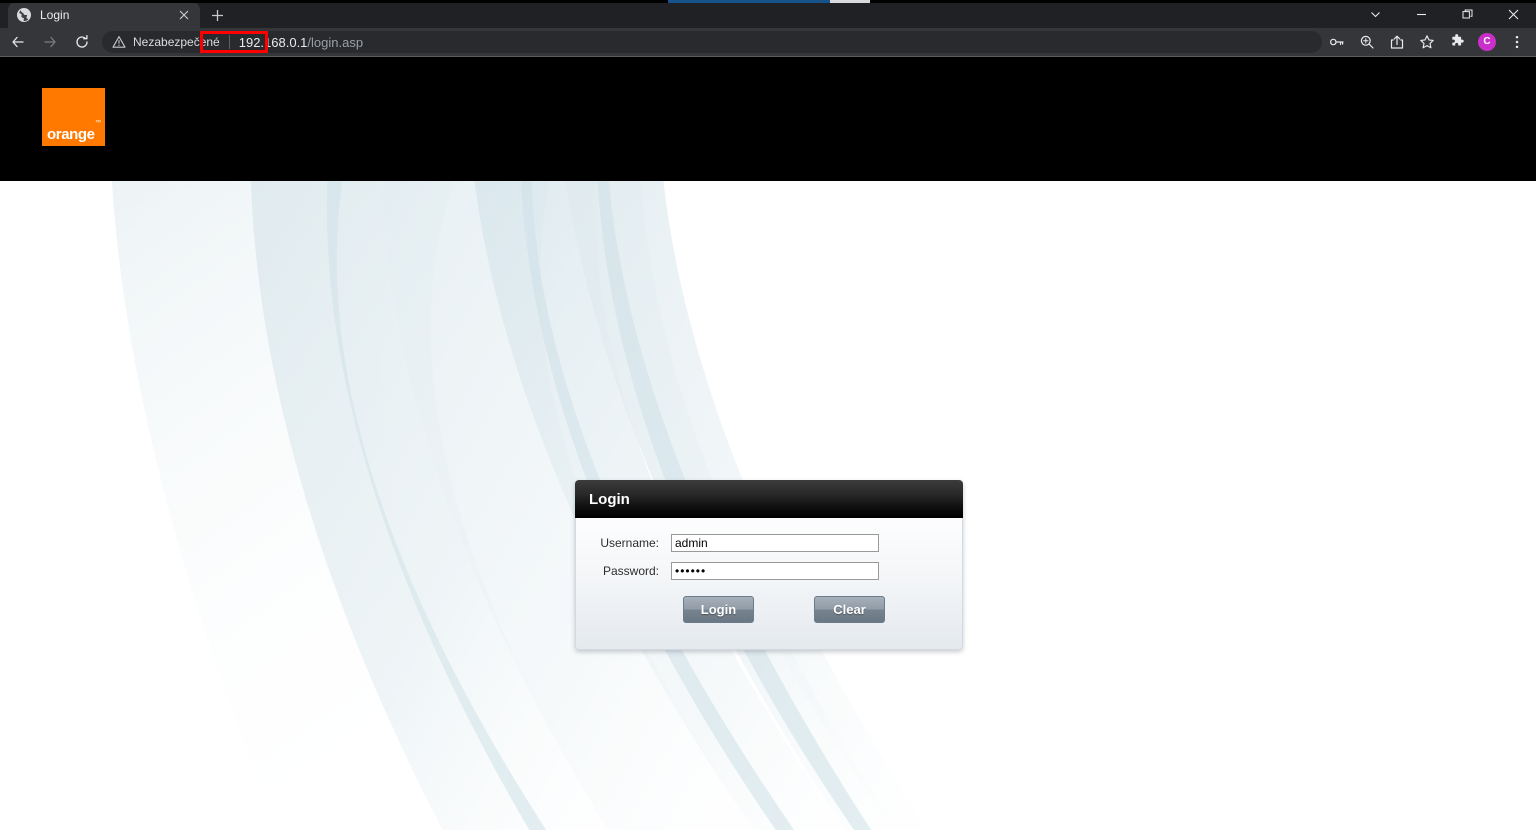 The width and height of the screenshot is (1536, 830). Describe the element at coordinates (24, 15) in the screenshot. I see `globe-icon` at that location.